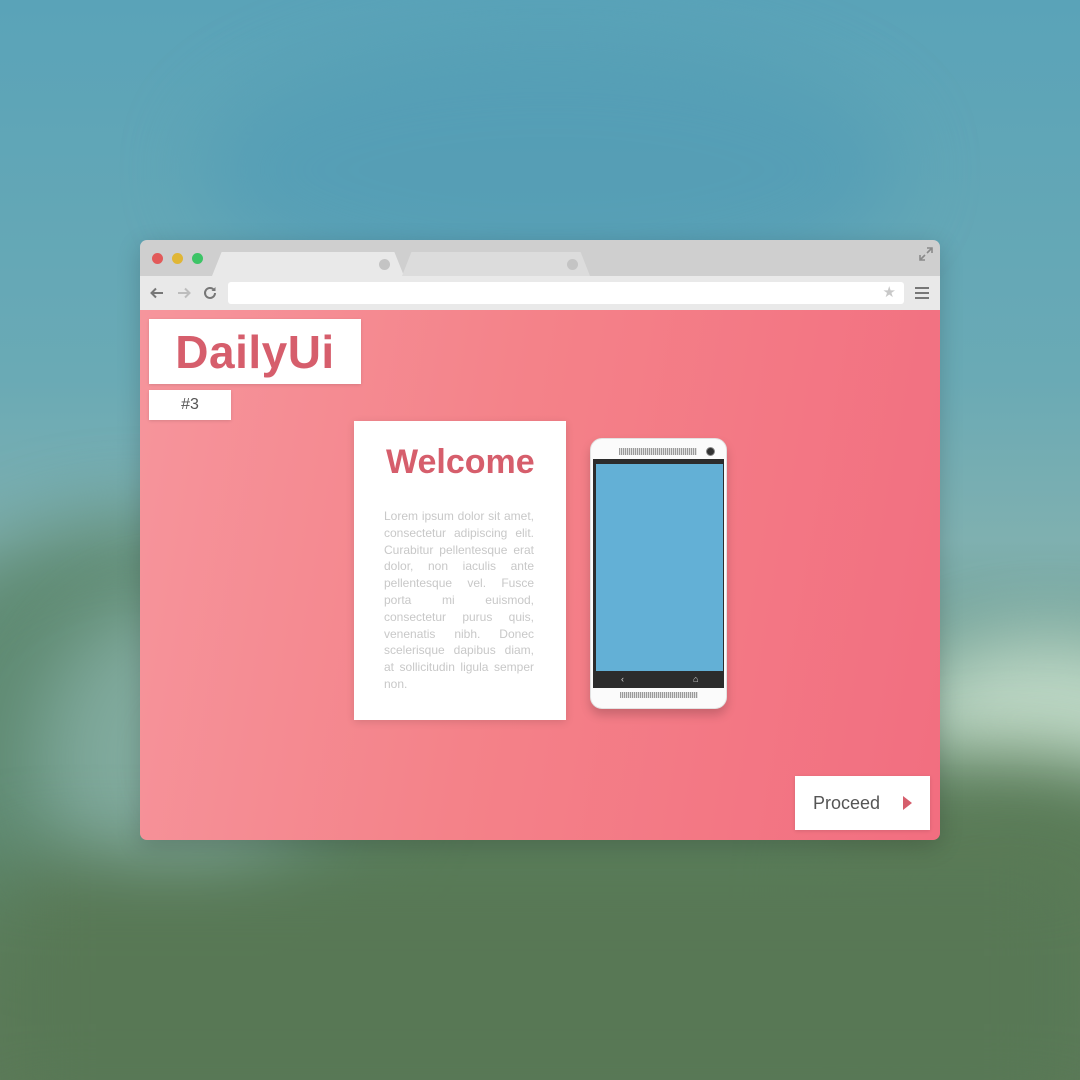 This screenshot has width=1080, height=1080. I want to click on sensor-dots, so click(612, 456).